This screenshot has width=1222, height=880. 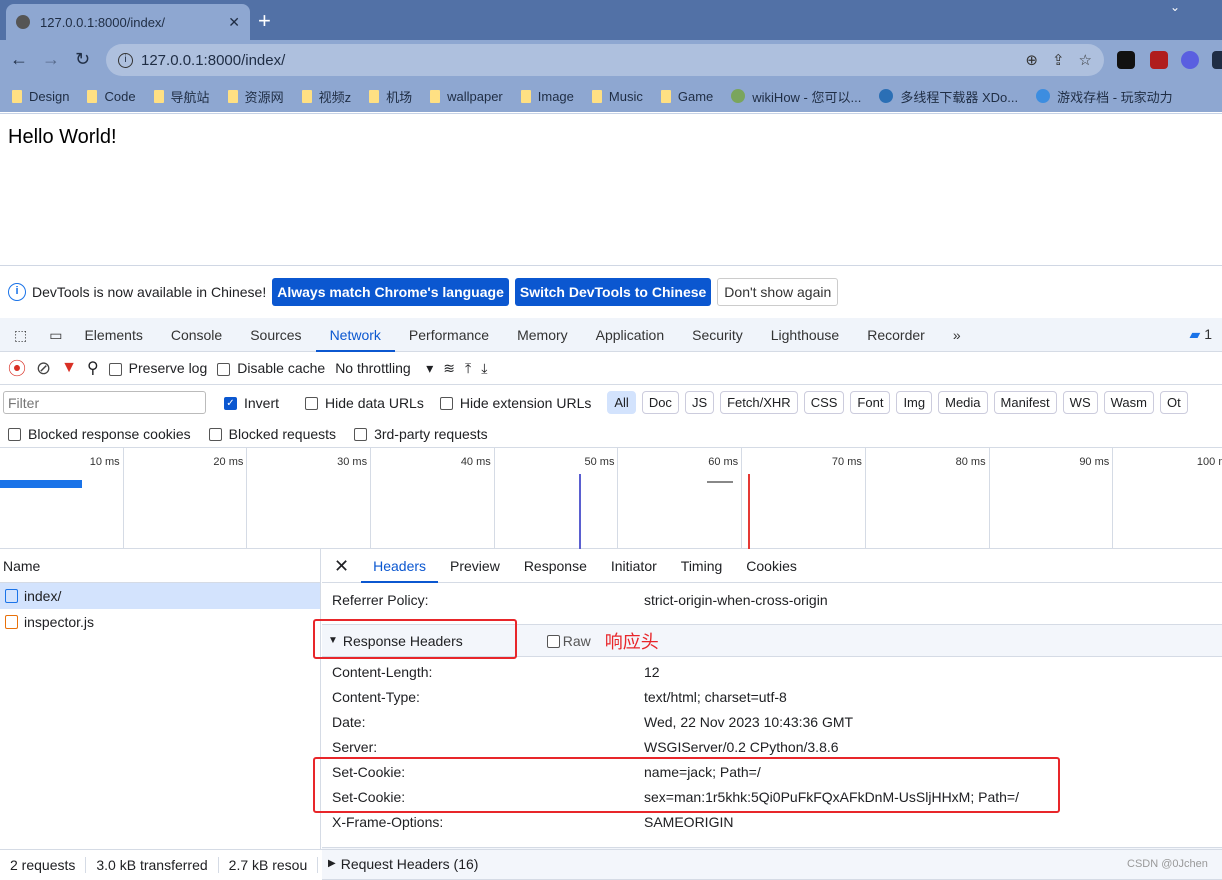 I want to click on hide-extension-urls-checkbox: Hide extension URLs, so click(x=515, y=403).